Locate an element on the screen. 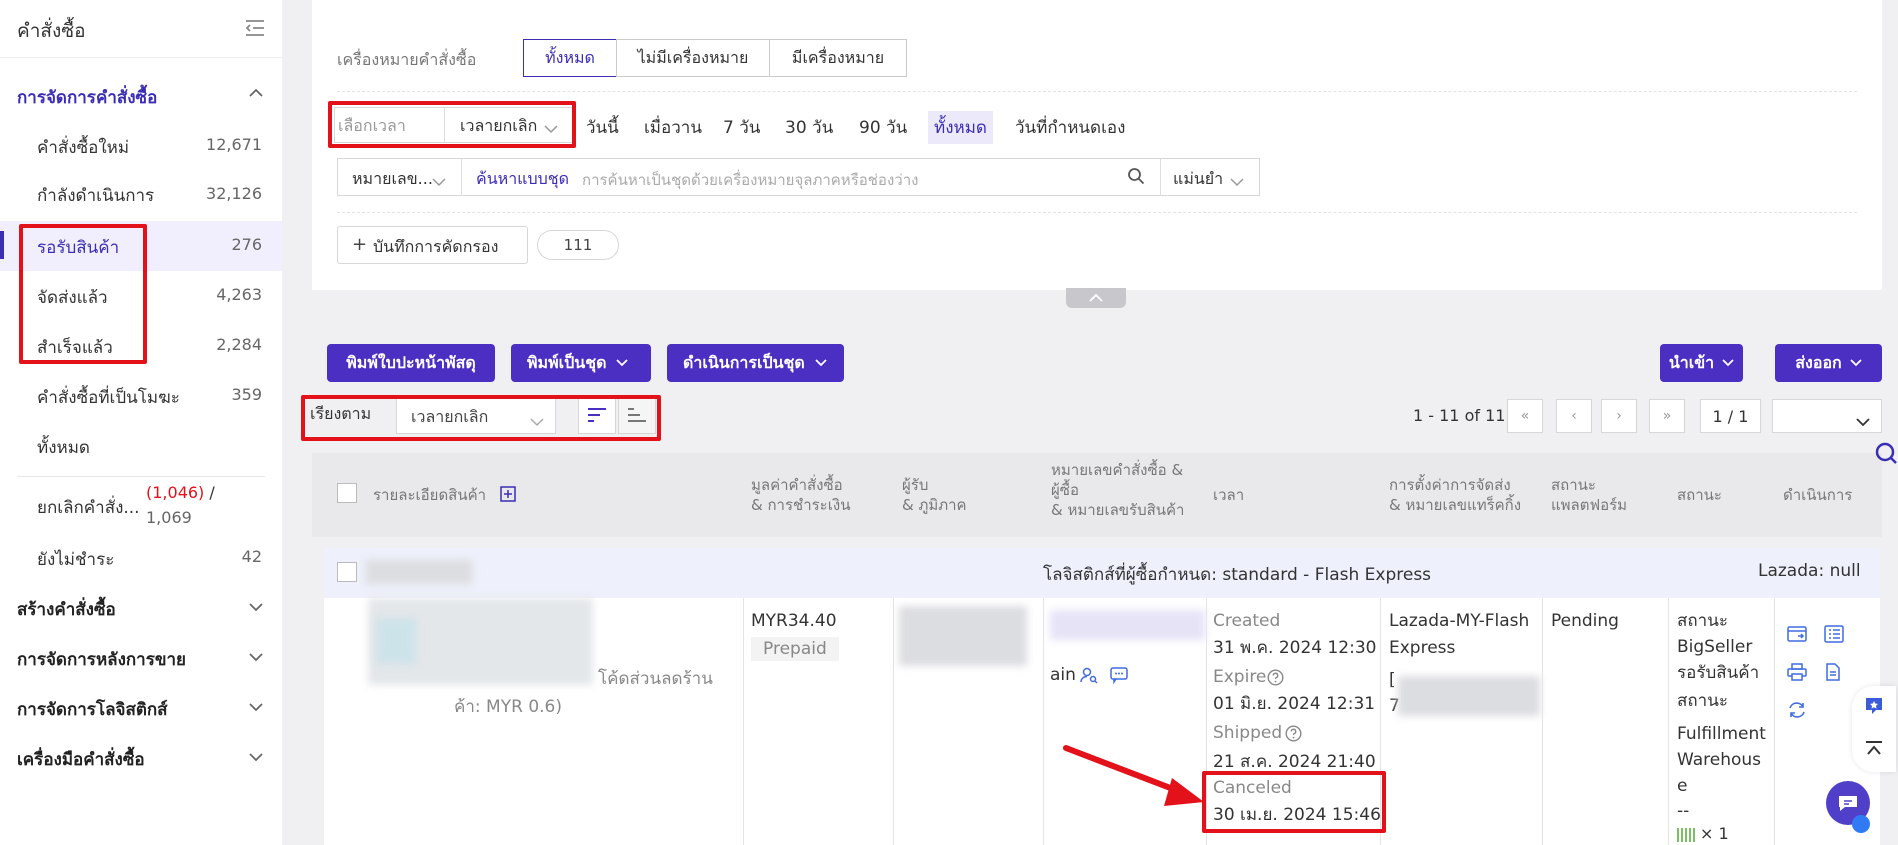 This screenshot has width=1898, height=845. th-platform-status-line2: แพลตฟอร์ม is located at coordinates (1589, 505).